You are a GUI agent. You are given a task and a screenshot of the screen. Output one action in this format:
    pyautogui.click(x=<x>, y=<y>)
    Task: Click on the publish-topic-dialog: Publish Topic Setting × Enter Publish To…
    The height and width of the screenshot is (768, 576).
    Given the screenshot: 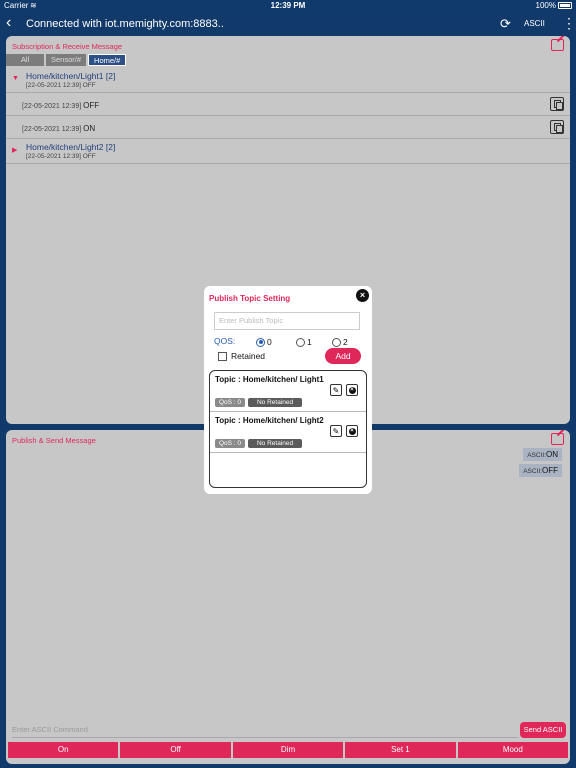 What is the action you would take?
    pyautogui.click(x=288, y=390)
    